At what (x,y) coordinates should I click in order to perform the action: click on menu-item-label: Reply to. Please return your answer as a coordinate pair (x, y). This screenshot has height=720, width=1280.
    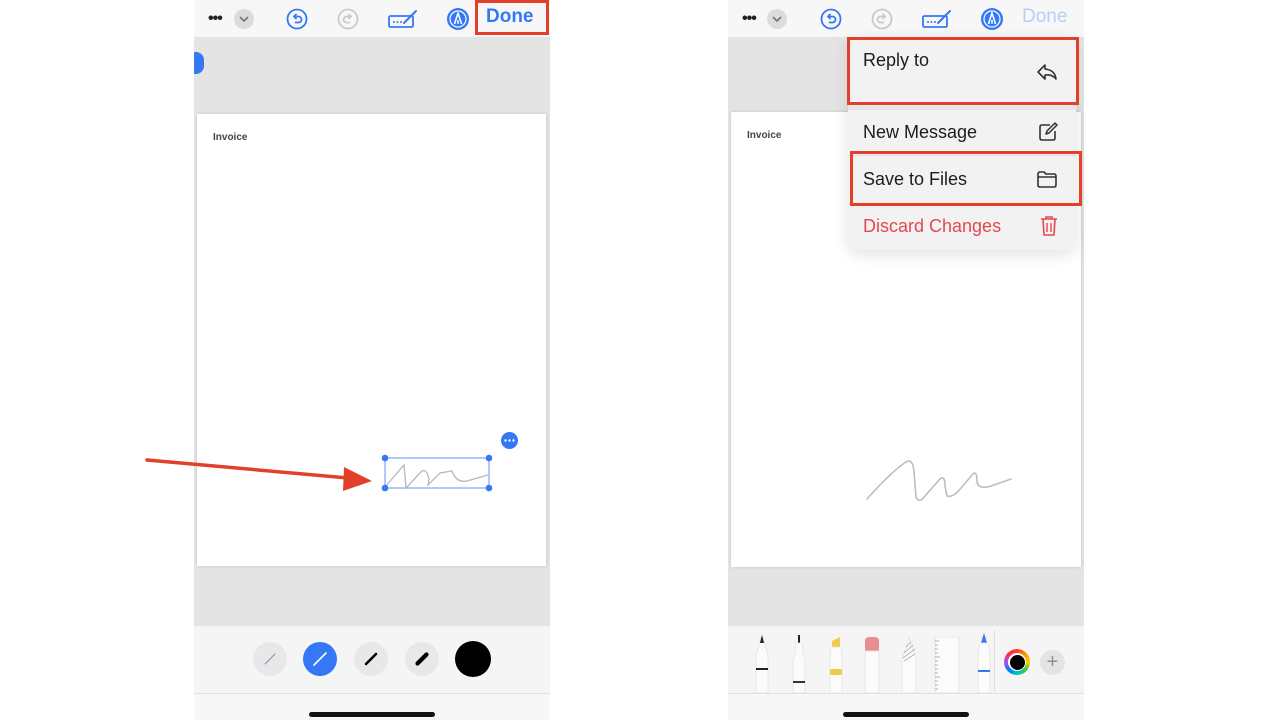
    Looking at the image, I should click on (896, 60).